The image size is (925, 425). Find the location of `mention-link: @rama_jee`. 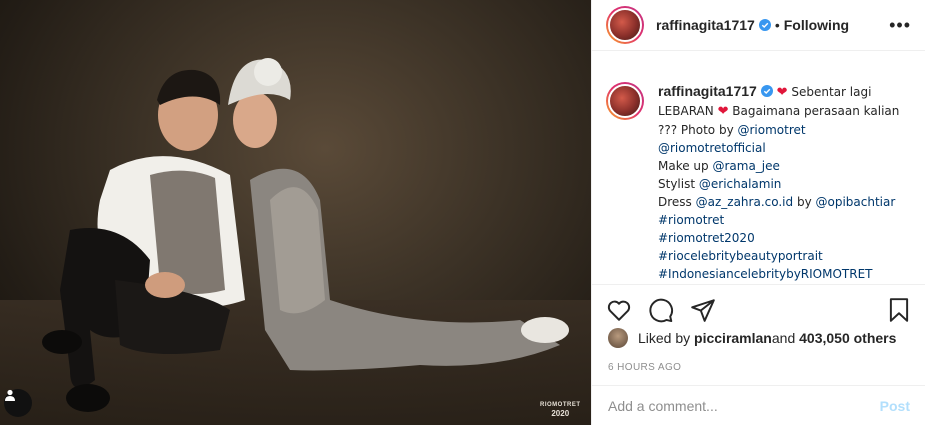

mention-link: @rama_jee is located at coordinates (745, 166).